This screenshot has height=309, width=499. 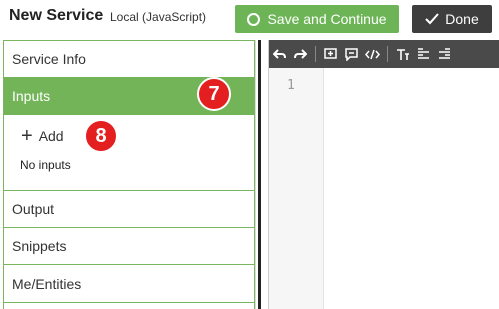 I want to click on panel-divider, so click(x=261, y=174).